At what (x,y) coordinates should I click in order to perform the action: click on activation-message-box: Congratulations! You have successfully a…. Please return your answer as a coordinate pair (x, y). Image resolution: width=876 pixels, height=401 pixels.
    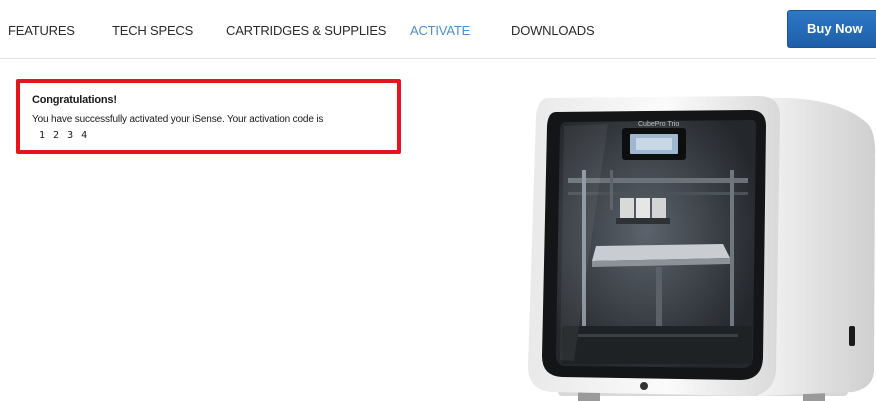
    Looking at the image, I should click on (208, 116).